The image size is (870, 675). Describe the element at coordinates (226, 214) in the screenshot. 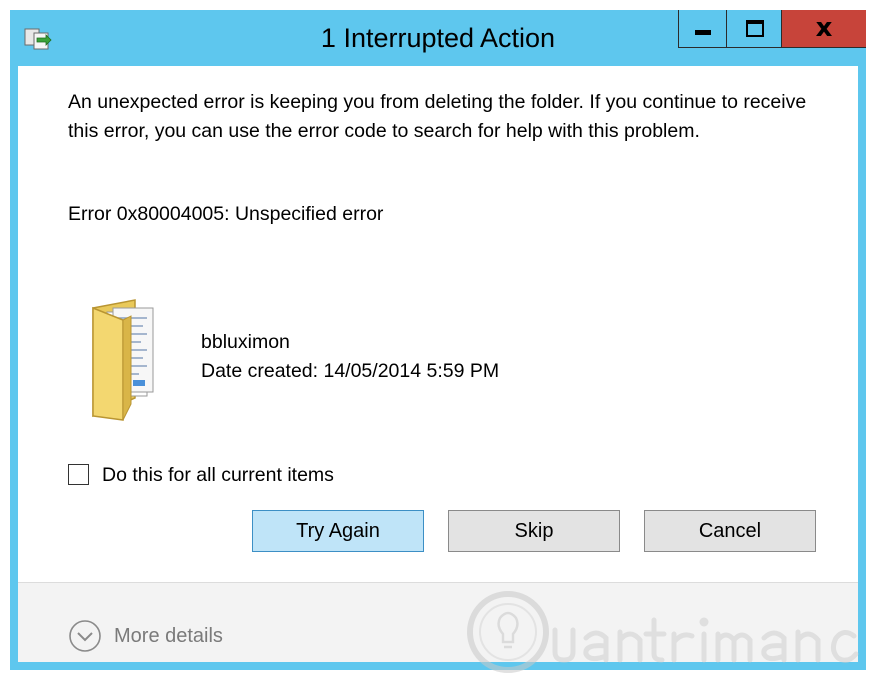

I see `error-code: Error 0x80004005: Unspecified error` at that location.